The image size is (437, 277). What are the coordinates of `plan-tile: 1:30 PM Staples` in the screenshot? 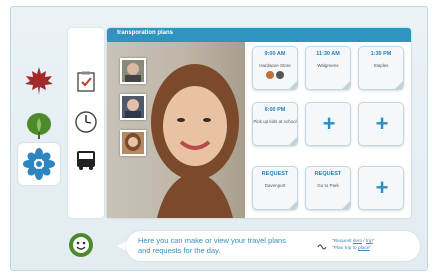 It's located at (381, 68).